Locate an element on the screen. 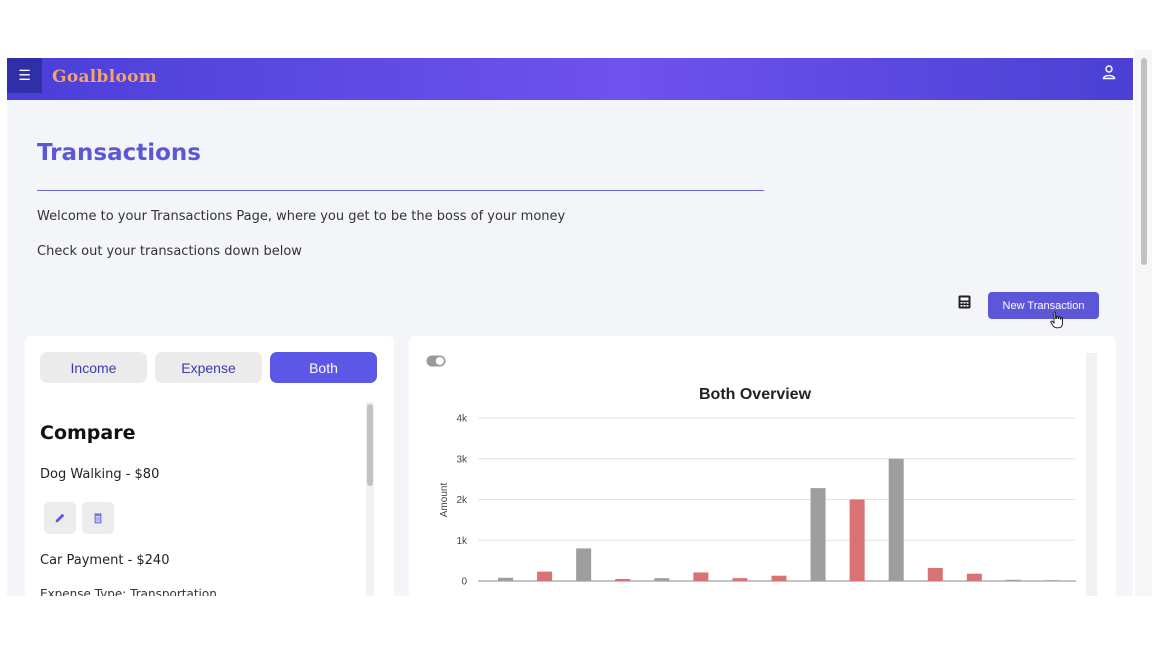  y-axis-label: Amount is located at coordinates (444, 500).